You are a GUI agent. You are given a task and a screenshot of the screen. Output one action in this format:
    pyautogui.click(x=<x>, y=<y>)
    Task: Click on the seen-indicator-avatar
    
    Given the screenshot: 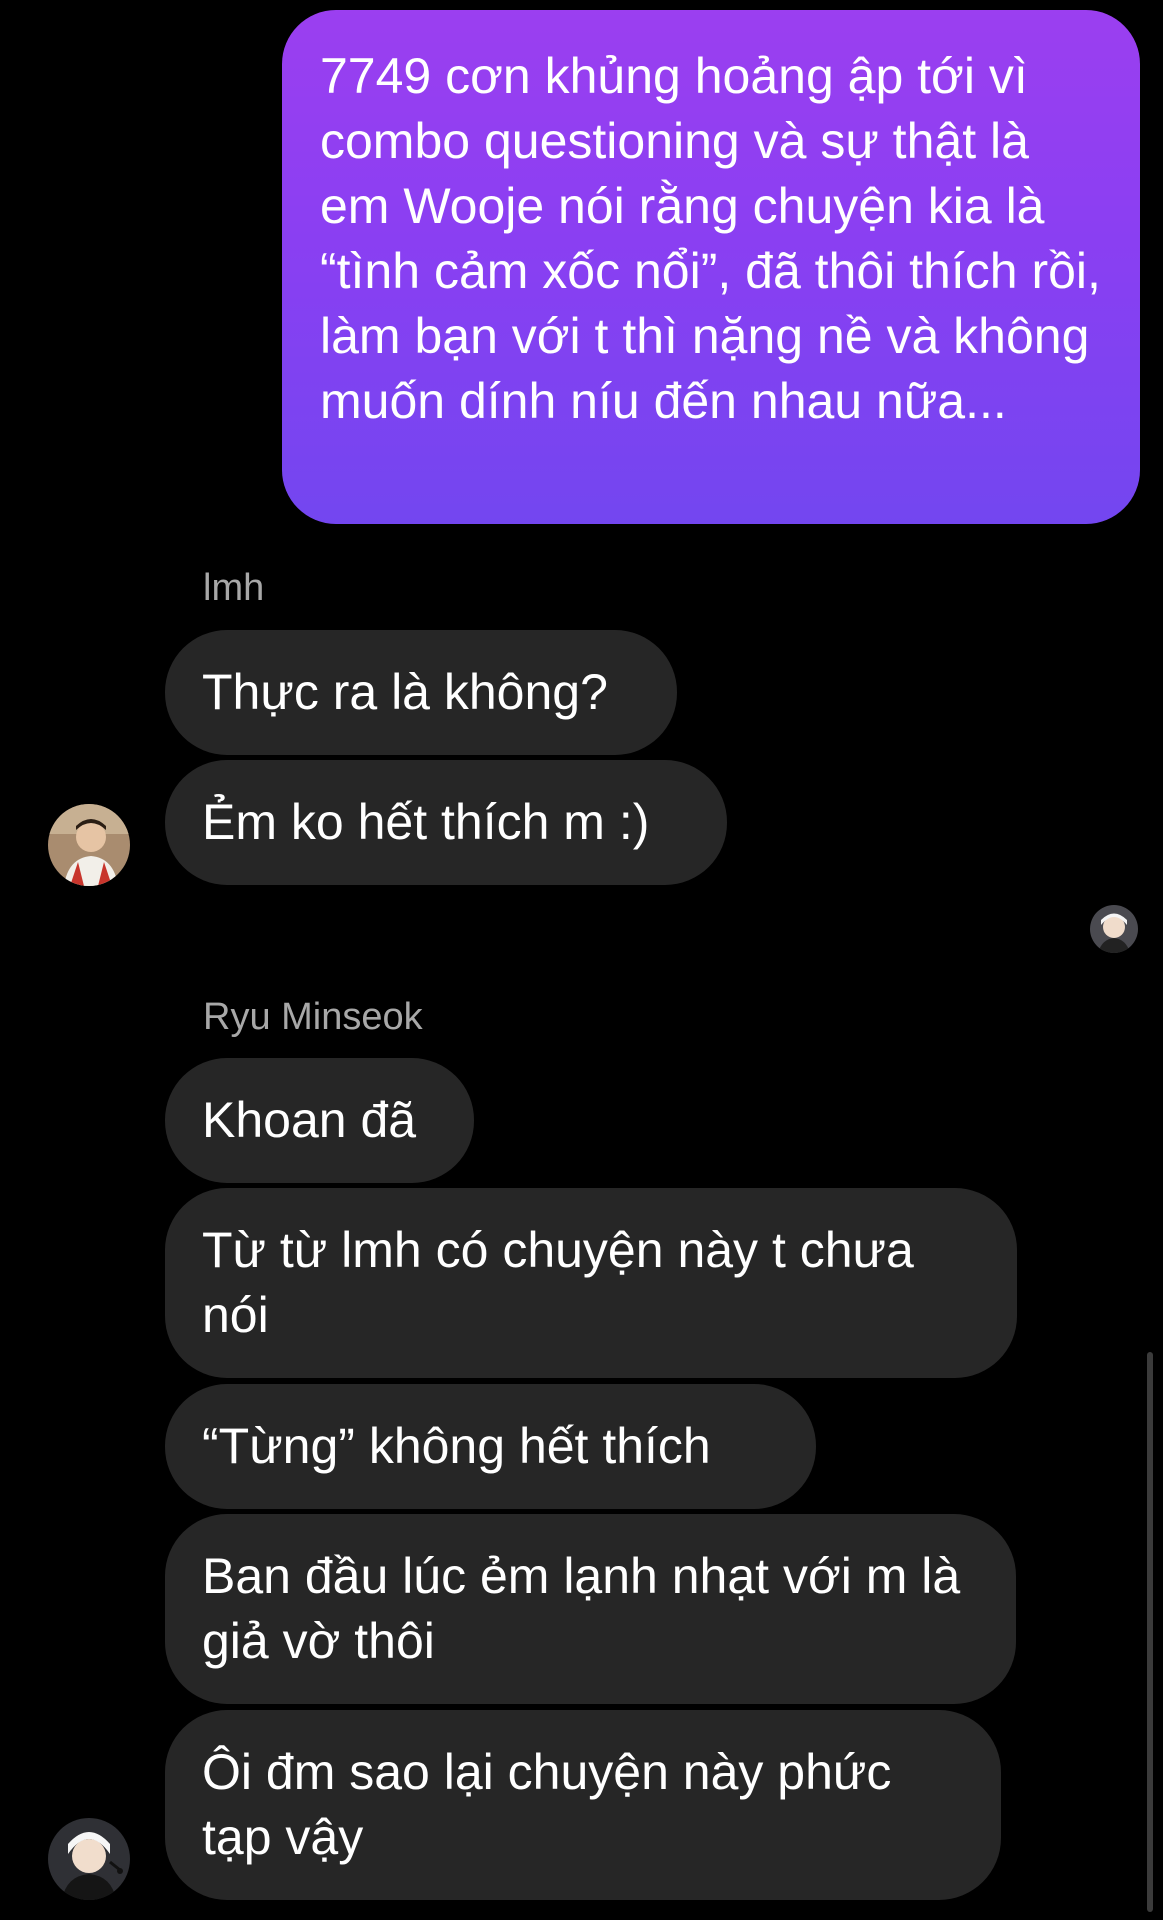 What is the action you would take?
    pyautogui.click(x=1114, y=929)
    